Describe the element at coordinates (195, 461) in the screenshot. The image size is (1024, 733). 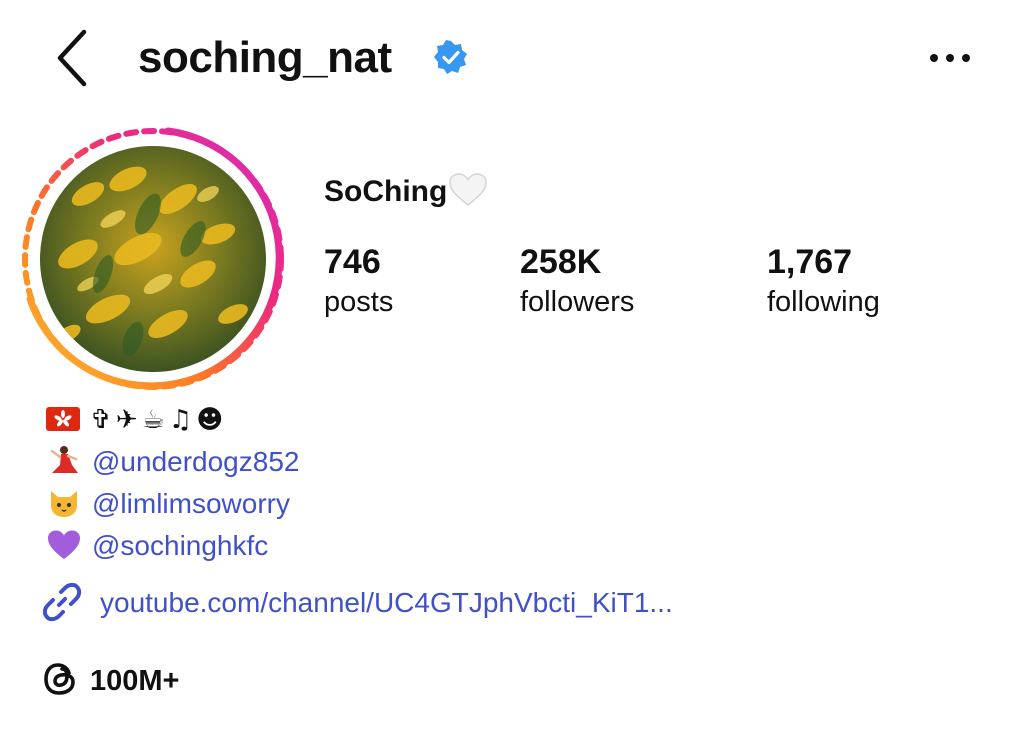
I see `mention-link-1: @underdogz852` at that location.